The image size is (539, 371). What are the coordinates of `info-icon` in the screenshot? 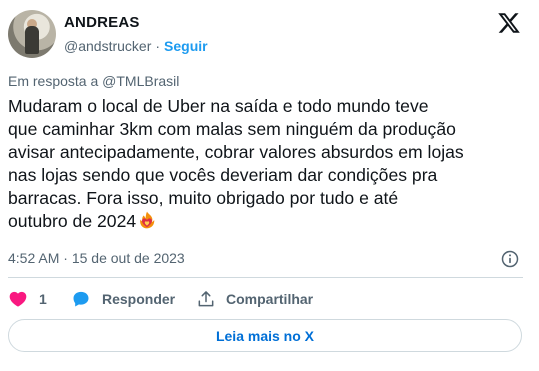 It's located at (510, 259).